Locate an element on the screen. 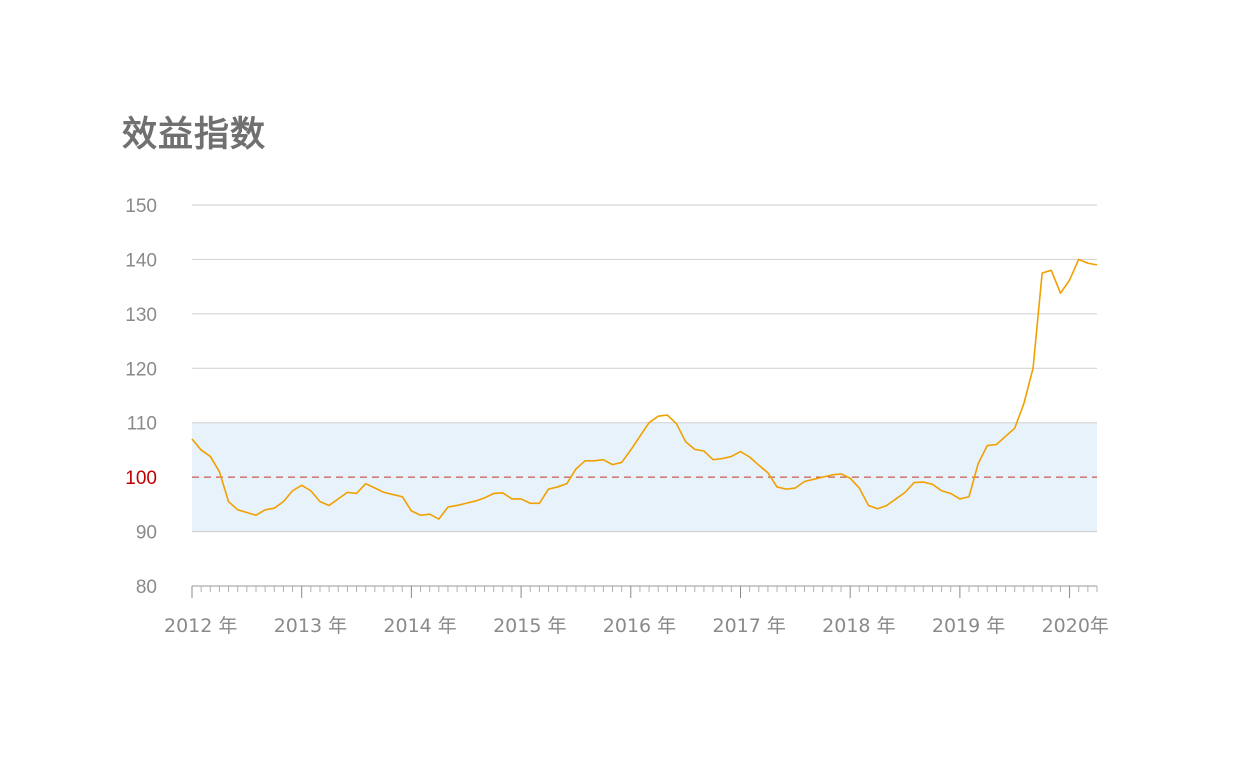  y-tick-label-150: 150 is located at coordinates (141, 206).